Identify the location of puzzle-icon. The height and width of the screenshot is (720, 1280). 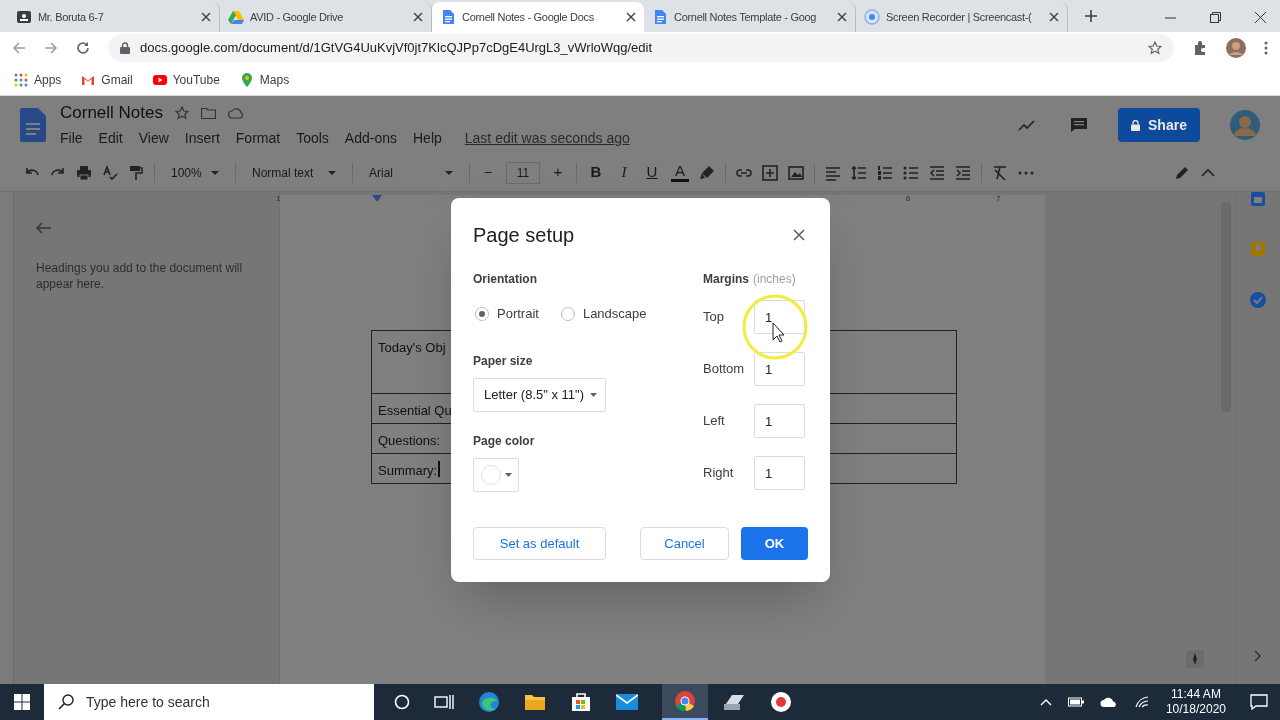
(1200, 48).